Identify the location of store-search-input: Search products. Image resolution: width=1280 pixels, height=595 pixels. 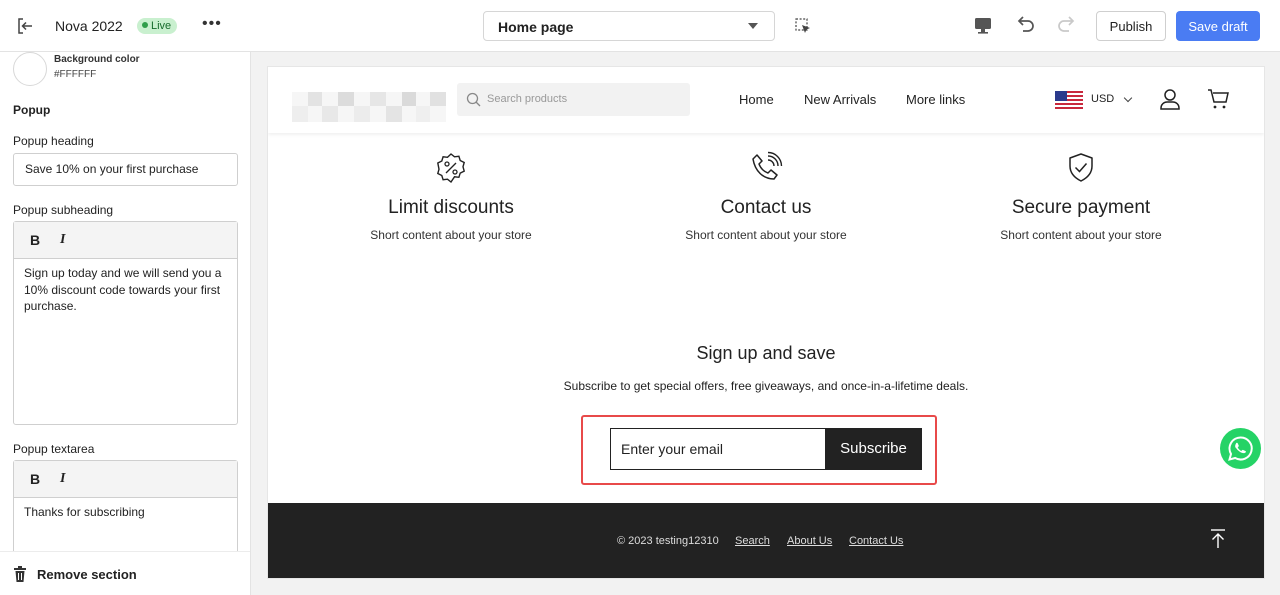
(573, 99).